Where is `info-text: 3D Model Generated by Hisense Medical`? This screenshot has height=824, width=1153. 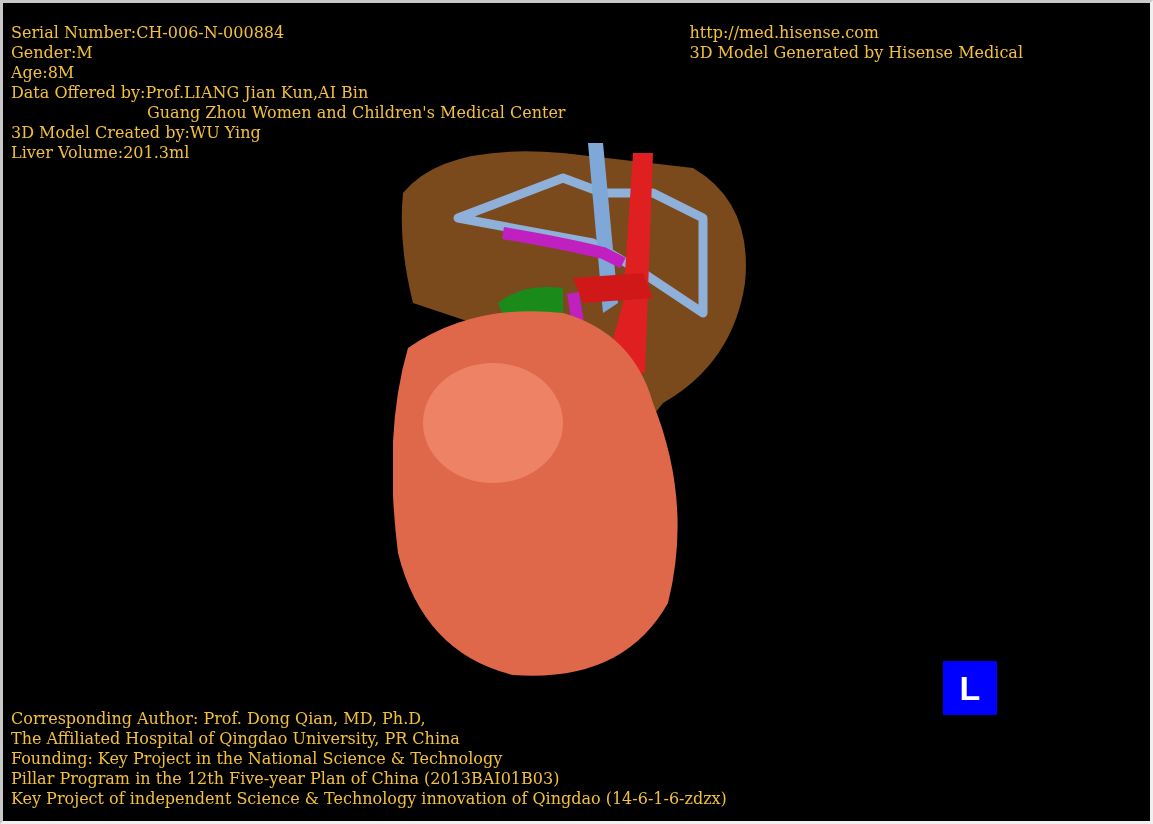
info-text: 3D Model Generated by Hisense Medical is located at coordinates (856, 53).